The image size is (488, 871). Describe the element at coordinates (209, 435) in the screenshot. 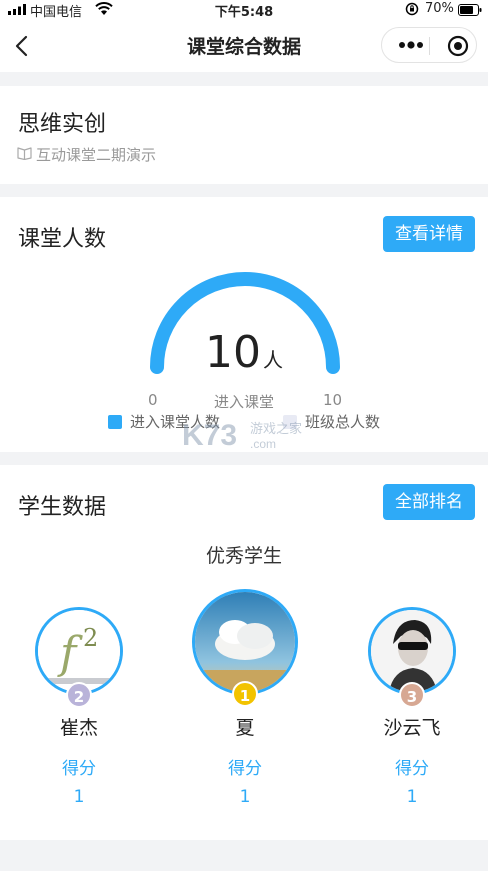

I see `watermark-brand: K73` at that location.